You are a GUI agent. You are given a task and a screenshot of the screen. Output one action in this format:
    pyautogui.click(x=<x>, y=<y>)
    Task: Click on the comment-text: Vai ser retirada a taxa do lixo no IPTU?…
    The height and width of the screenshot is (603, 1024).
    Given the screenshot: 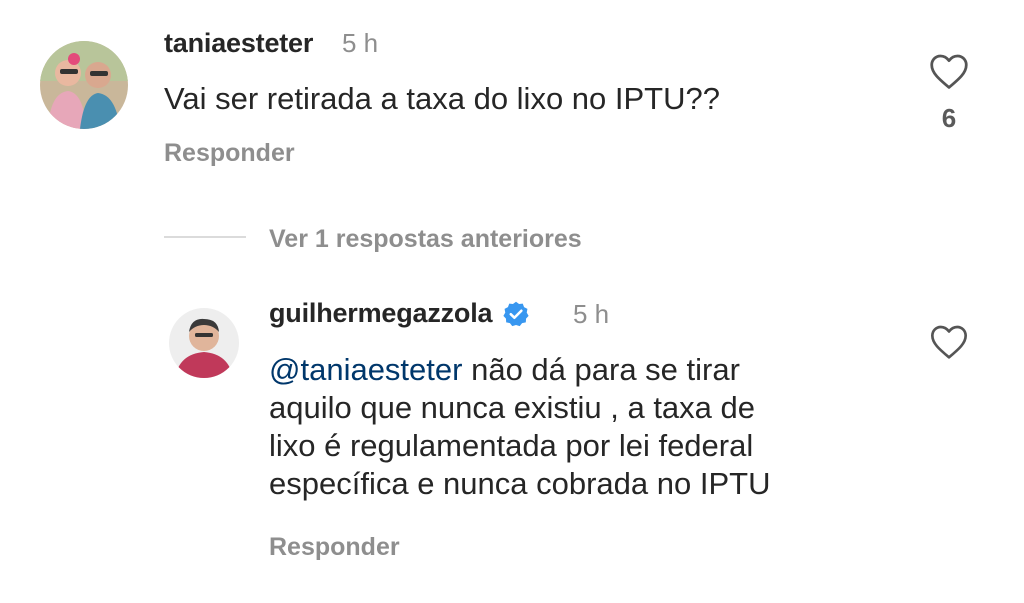 What is the action you would take?
    pyautogui.click(x=442, y=98)
    